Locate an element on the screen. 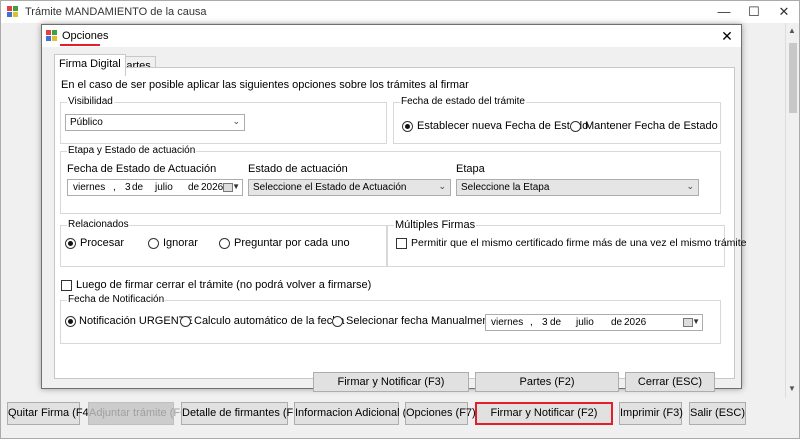  opciones-button: Opciones (F7) is located at coordinates (440, 413).